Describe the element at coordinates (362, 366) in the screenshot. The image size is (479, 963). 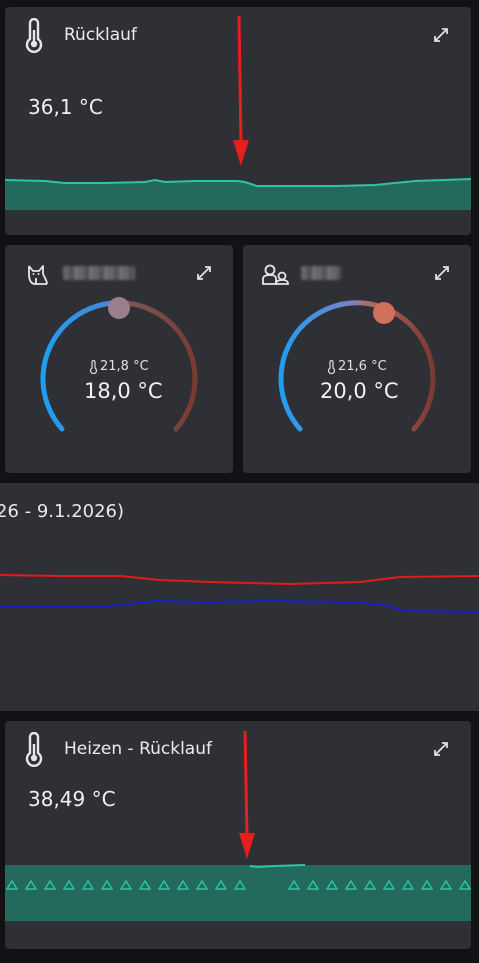
I see `current-temperature-text: 21,6 °C` at that location.